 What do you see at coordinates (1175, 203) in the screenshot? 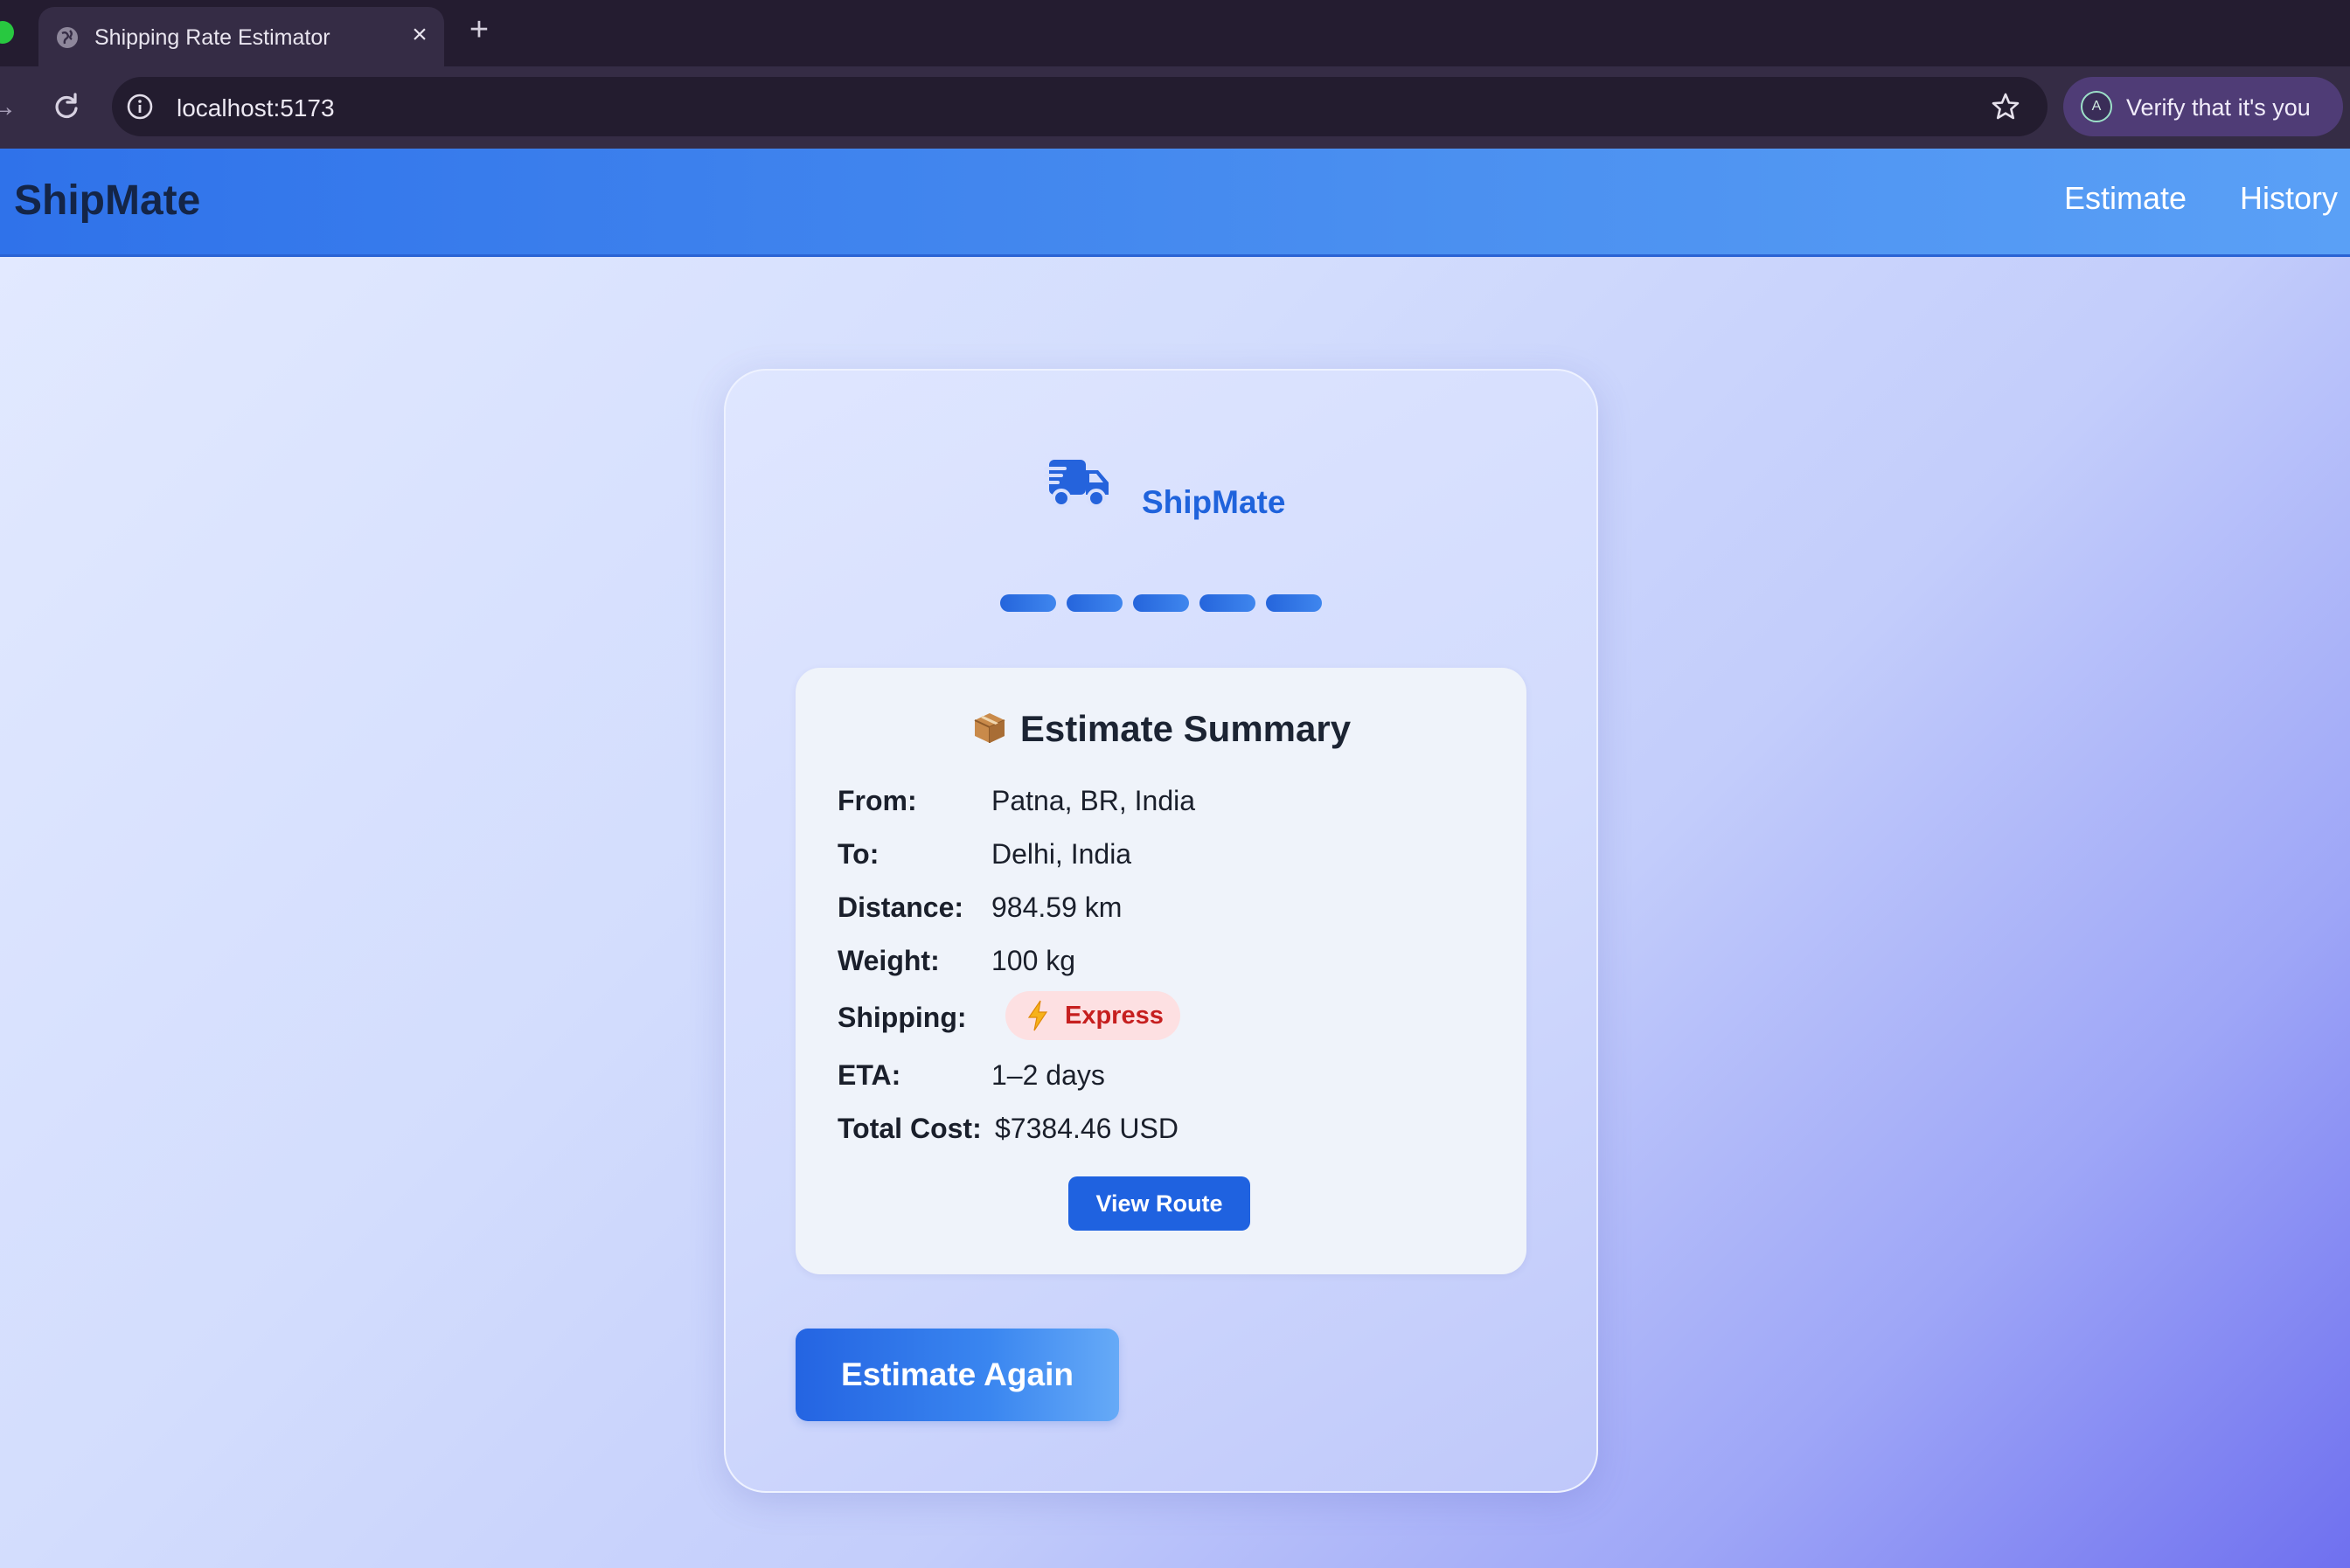
I see `app-navbar: ShipMate Estimate History` at bounding box center [1175, 203].